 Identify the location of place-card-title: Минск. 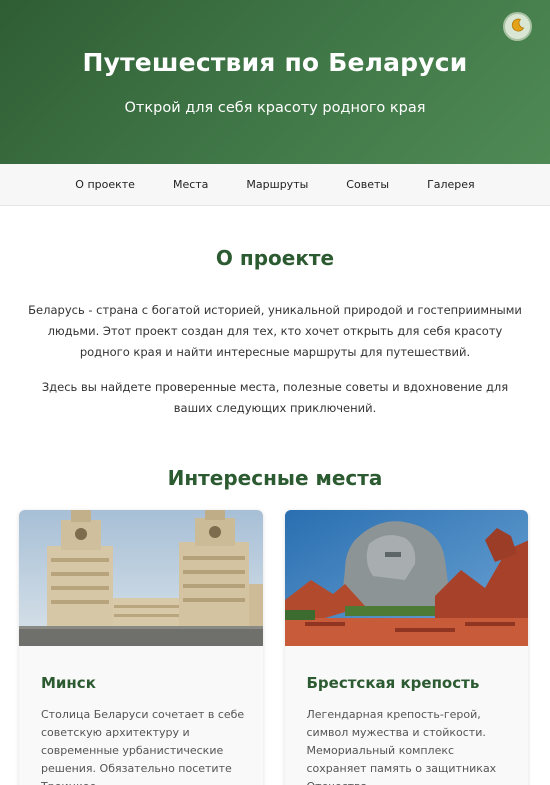
(68, 683).